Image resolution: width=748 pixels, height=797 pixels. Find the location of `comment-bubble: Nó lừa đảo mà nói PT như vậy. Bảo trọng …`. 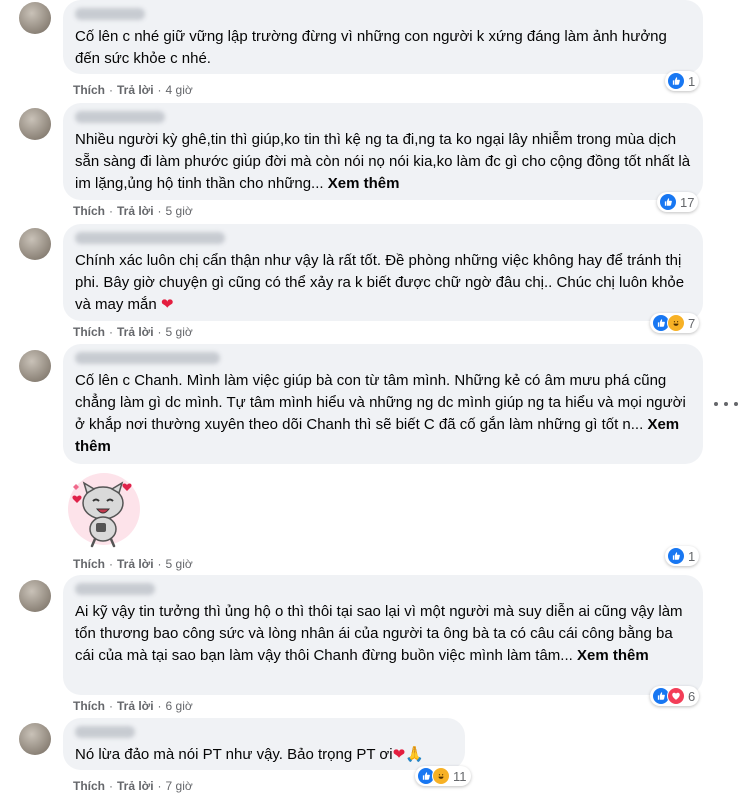

comment-bubble: Nó lừa đảo mà nói PT như vậy. Bảo trọng … is located at coordinates (264, 744).